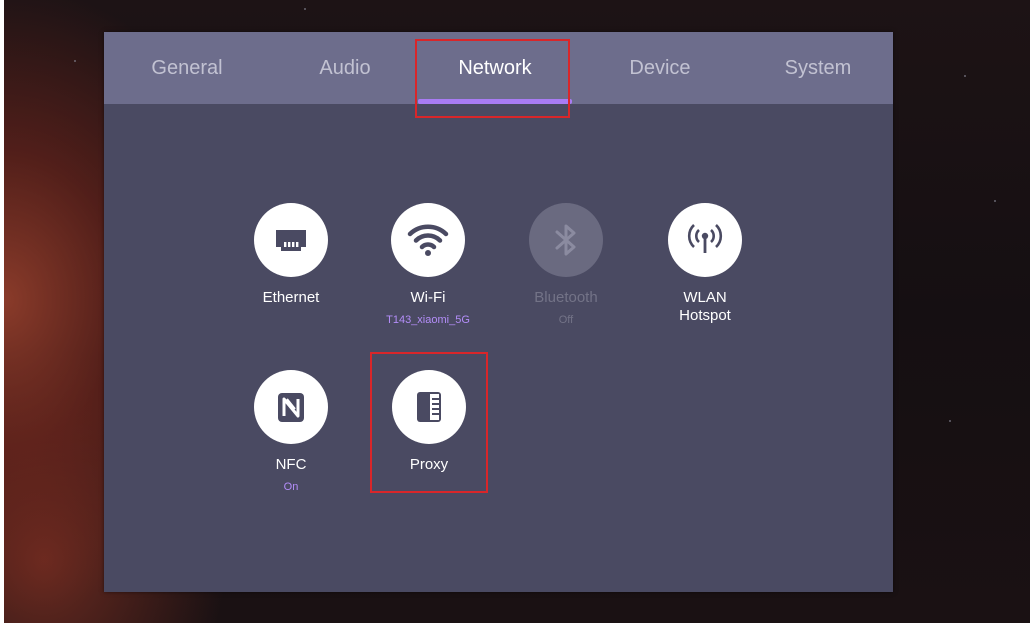 Image resolution: width=1034 pixels, height=623 pixels. What do you see at coordinates (428, 320) in the screenshot?
I see `wifi-network-name: T143_xiaomi_5G` at bounding box center [428, 320].